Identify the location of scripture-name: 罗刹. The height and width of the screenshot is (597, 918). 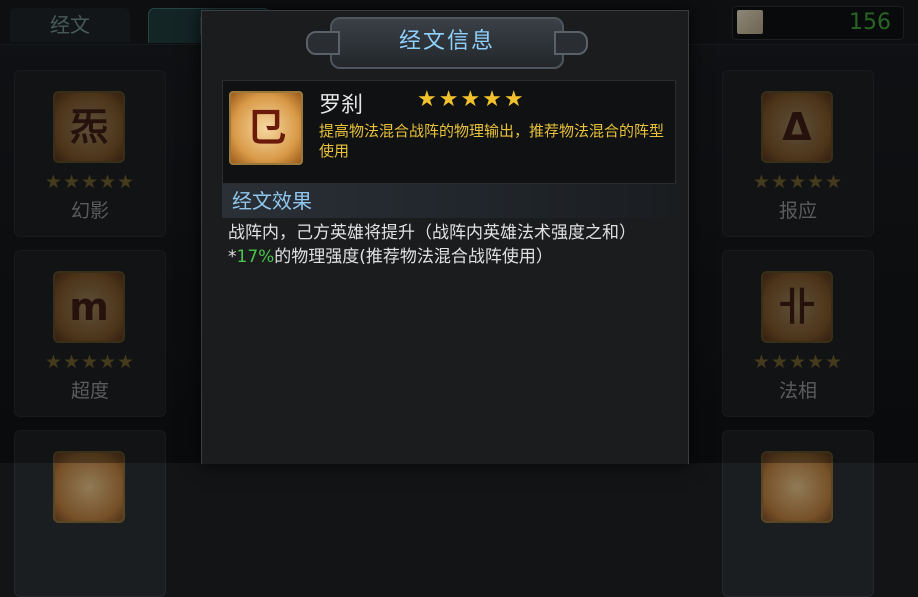
(341, 105).